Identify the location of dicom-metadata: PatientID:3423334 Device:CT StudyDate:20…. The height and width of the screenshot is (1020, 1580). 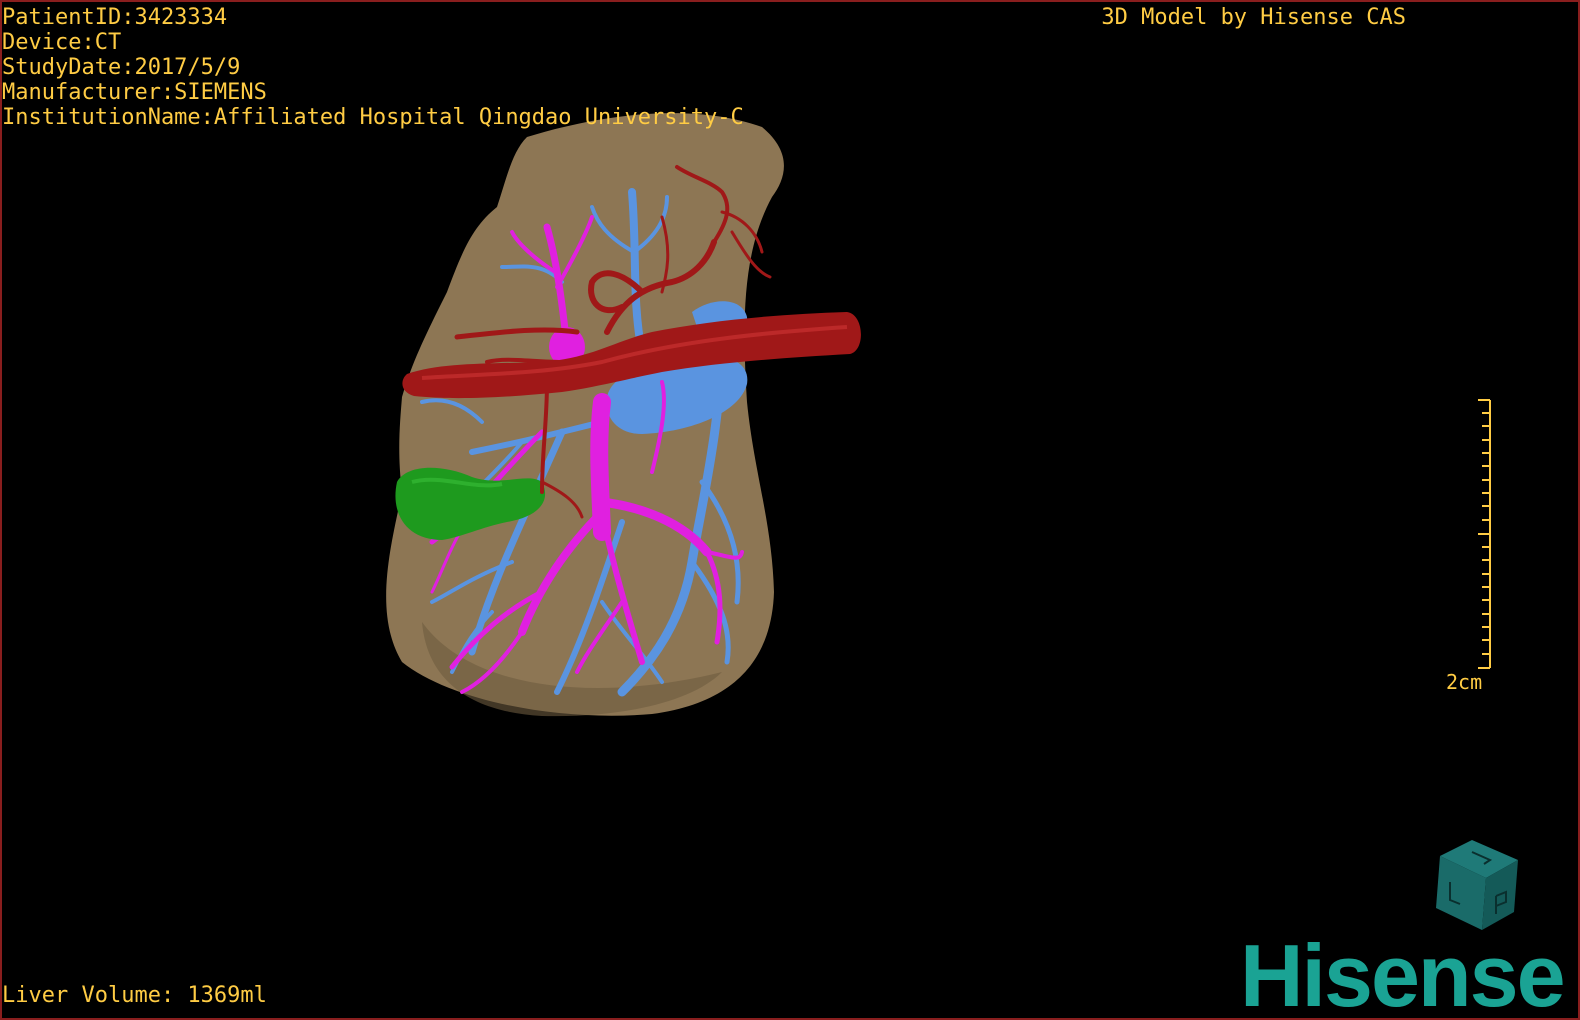
(373, 67).